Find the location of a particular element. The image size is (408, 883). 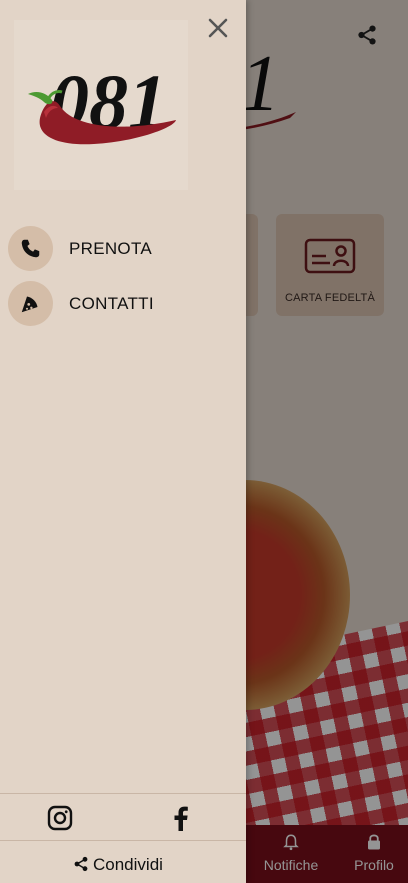

pizza-slice-icon is located at coordinates (29, 304).